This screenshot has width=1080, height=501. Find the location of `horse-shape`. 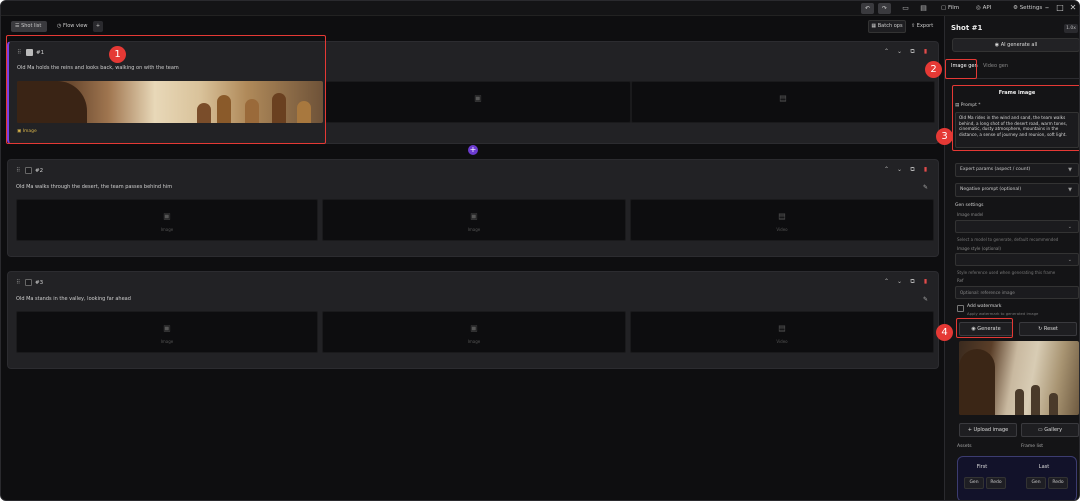

horse-shape is located at coordinates (977, 382).